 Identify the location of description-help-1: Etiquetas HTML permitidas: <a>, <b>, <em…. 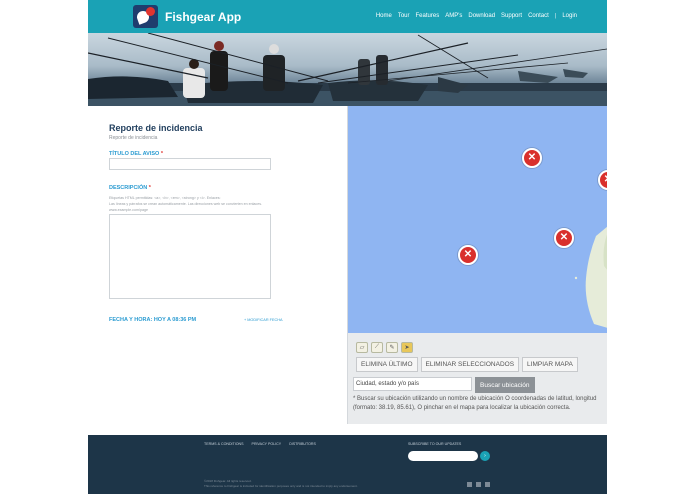
(165, 198).